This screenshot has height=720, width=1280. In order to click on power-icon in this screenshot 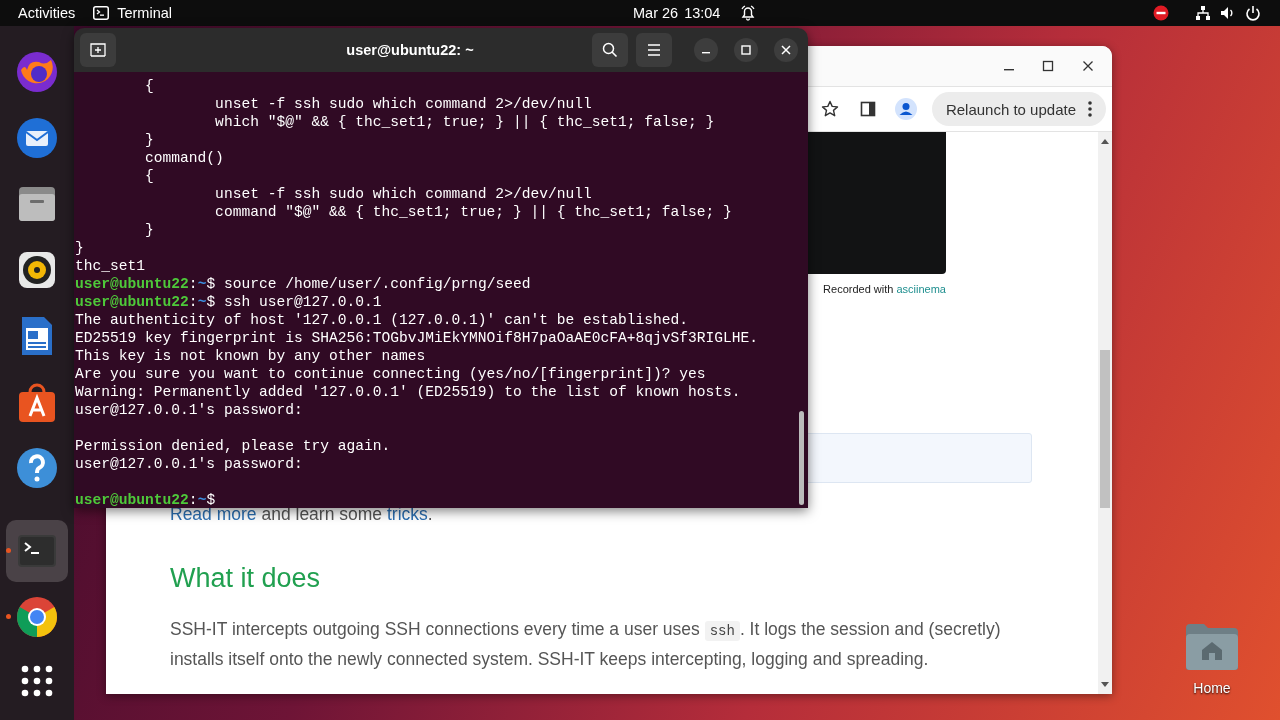, I will do `click(1253, 13)`.